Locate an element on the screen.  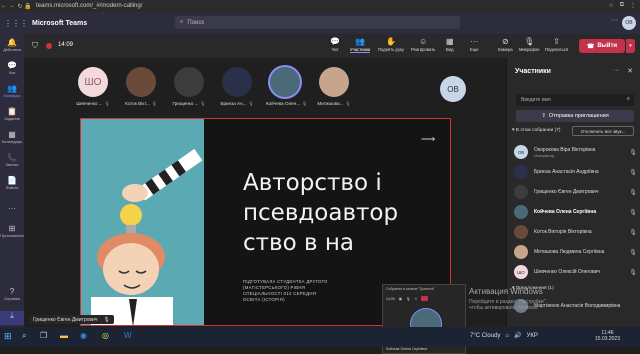
chrome-icon: ◎ is located at coordinates (105, 335).